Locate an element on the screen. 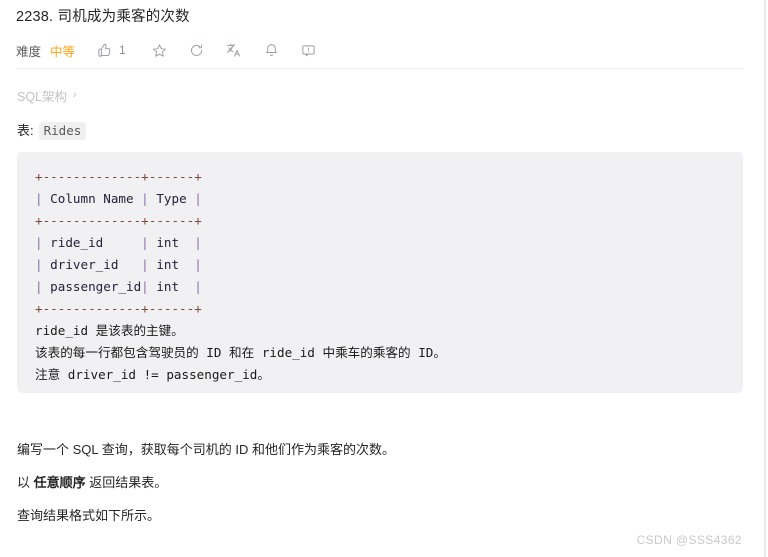 The width and height of the screenshot is (768, 557). description-line-2: 以 任意顺序 返回结果表。 is located at coordinates (92, 483).